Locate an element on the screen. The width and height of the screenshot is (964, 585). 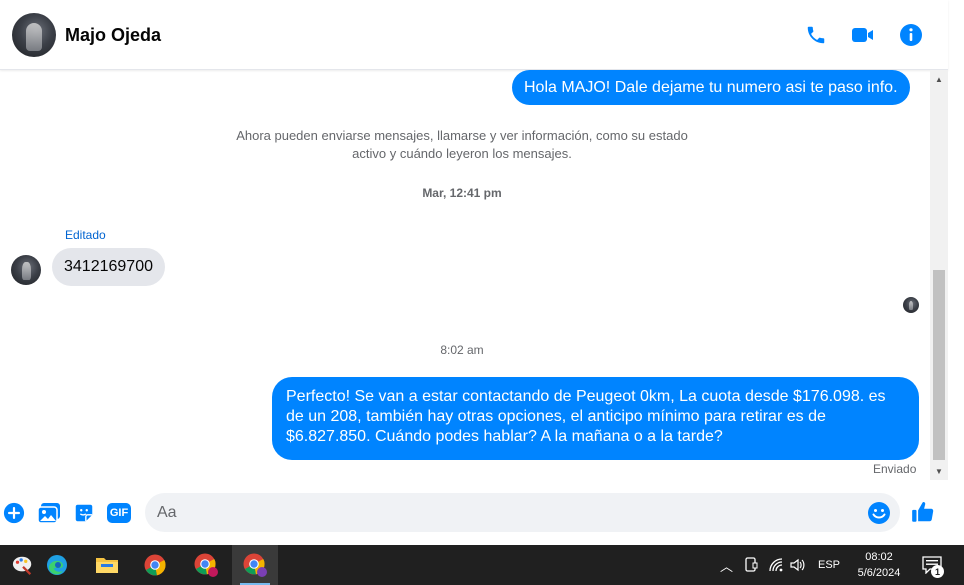
edited-label: Editado is located at coordinates (85, 235).